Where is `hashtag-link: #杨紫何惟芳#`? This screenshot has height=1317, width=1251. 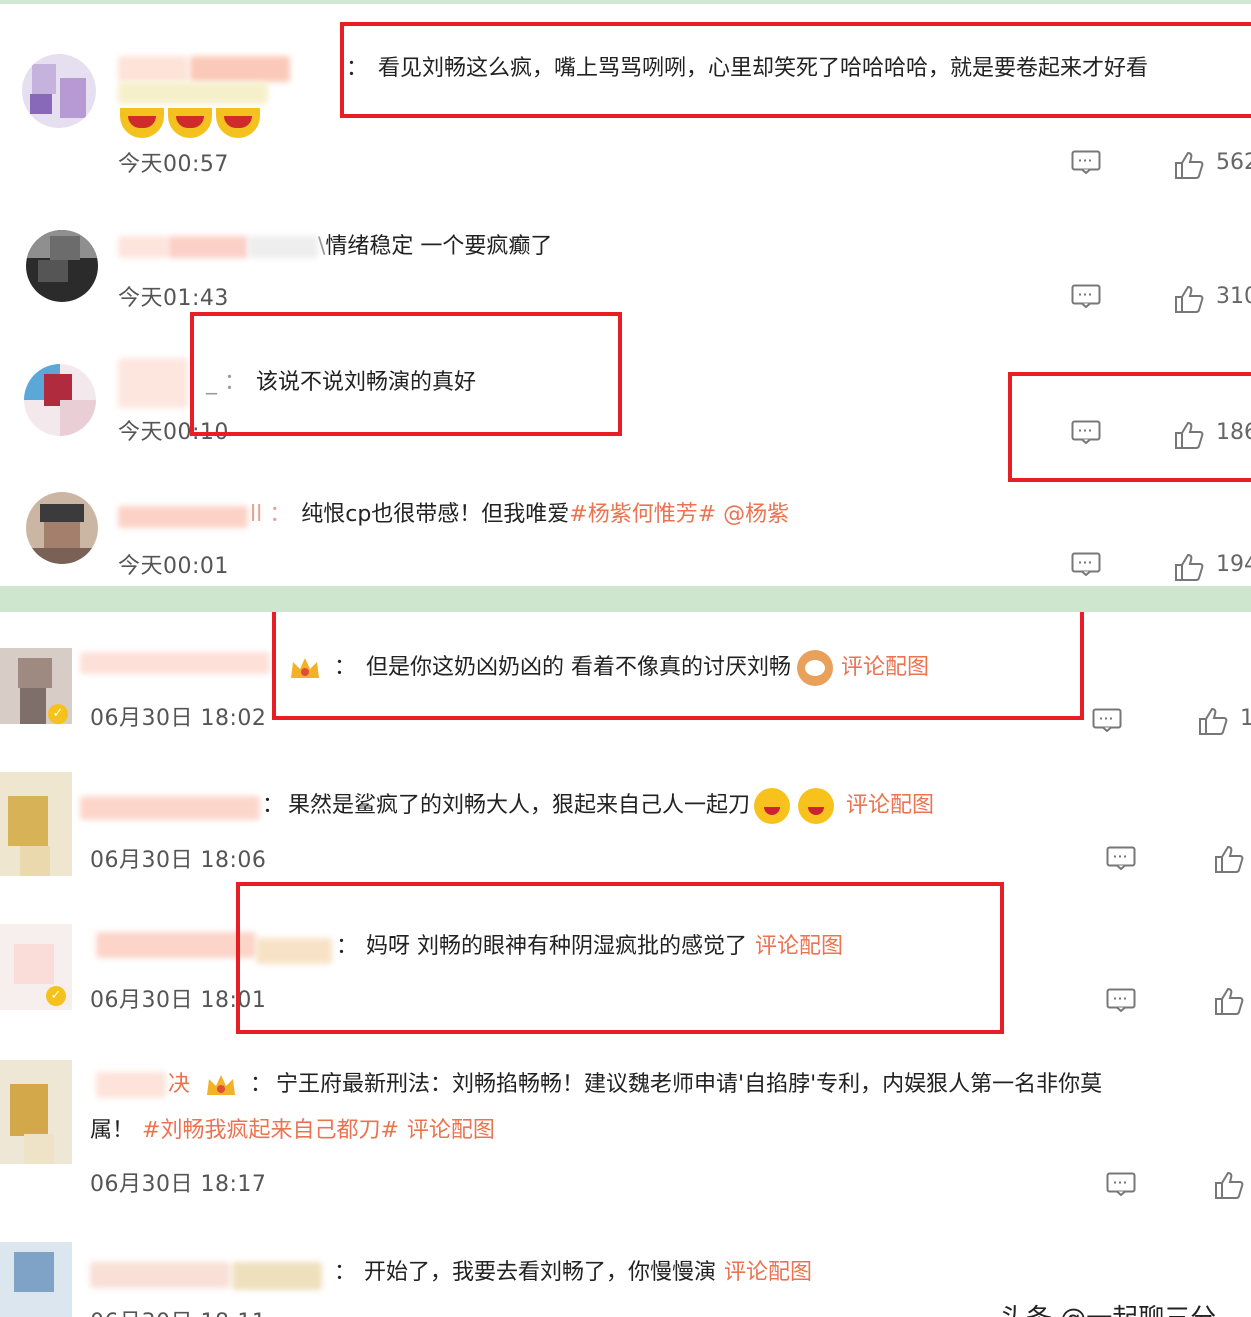
hashtag-link: #杨紫何惟芳# is located at coordinates (642, 514).